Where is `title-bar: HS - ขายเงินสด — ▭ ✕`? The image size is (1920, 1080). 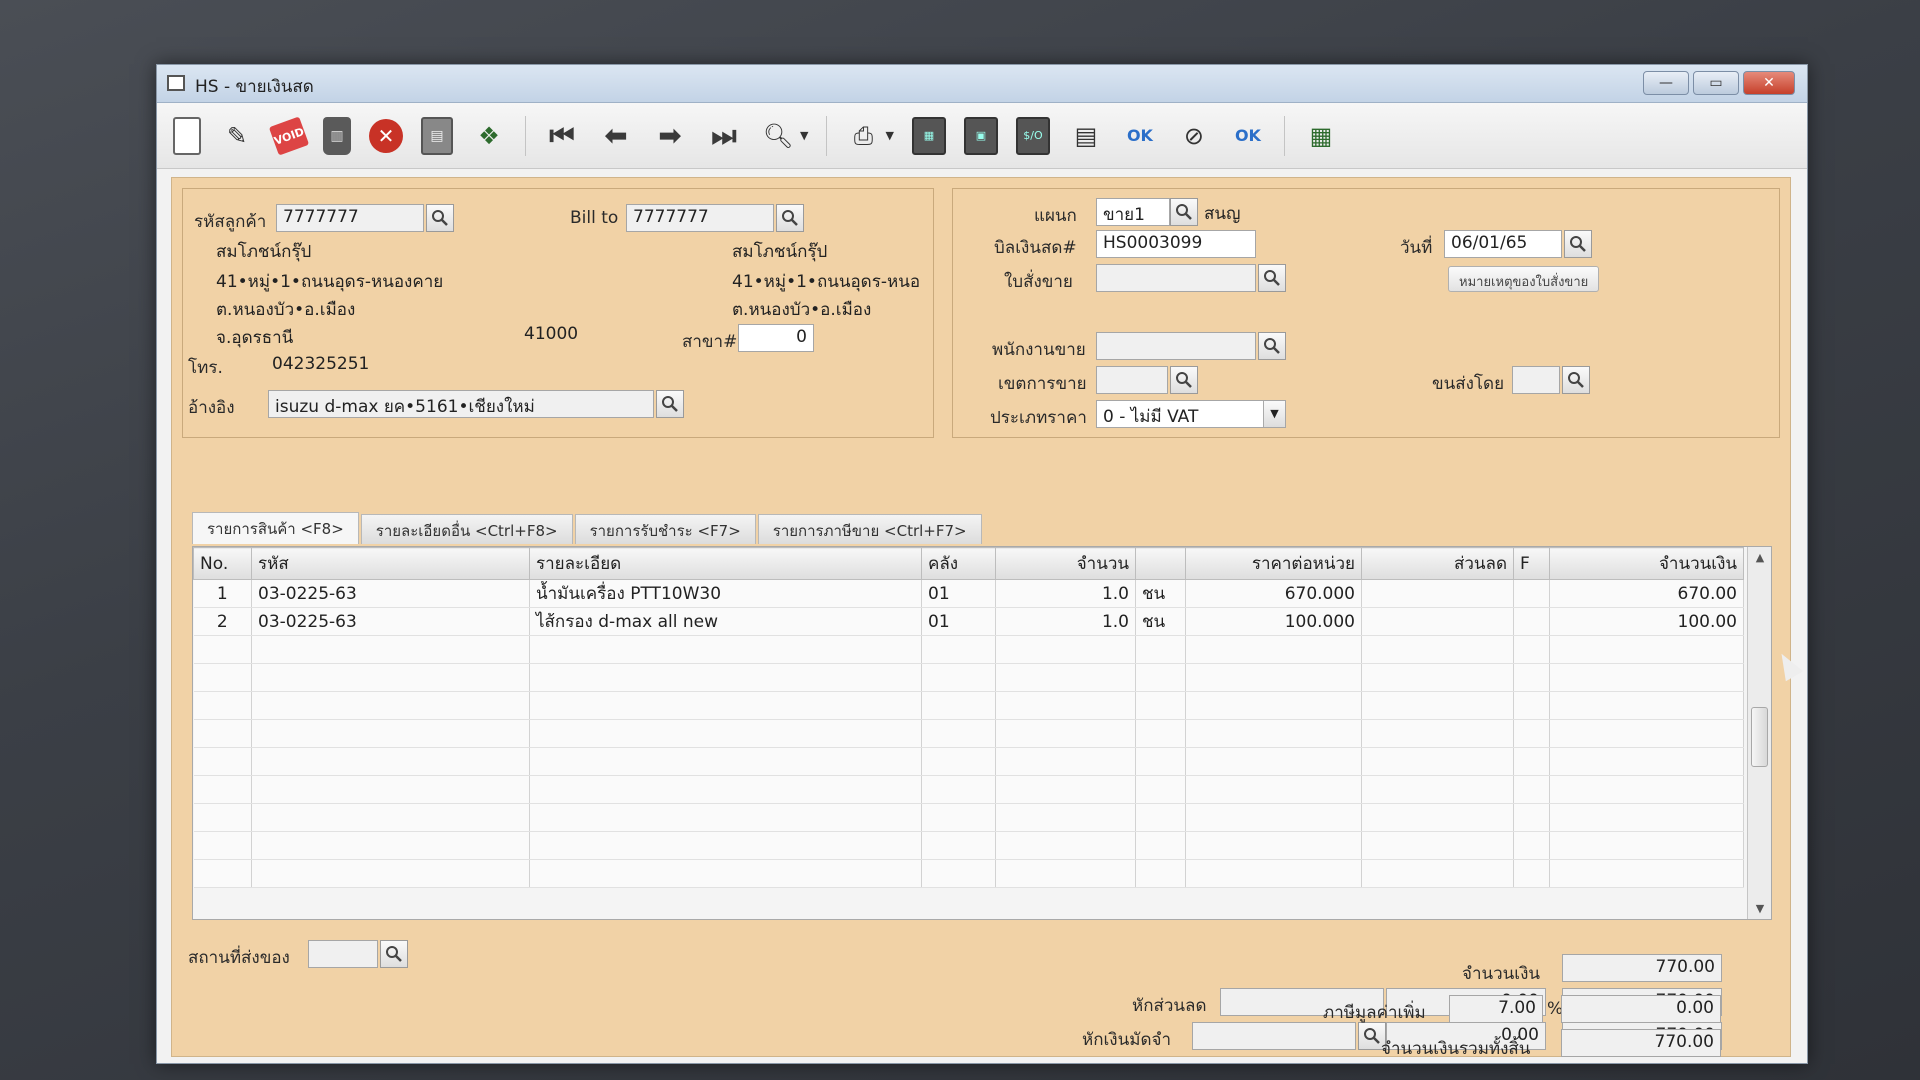
title-bar: HS - ขายเงินสด — ▭ ✕ is located at coordinates (982, 84).